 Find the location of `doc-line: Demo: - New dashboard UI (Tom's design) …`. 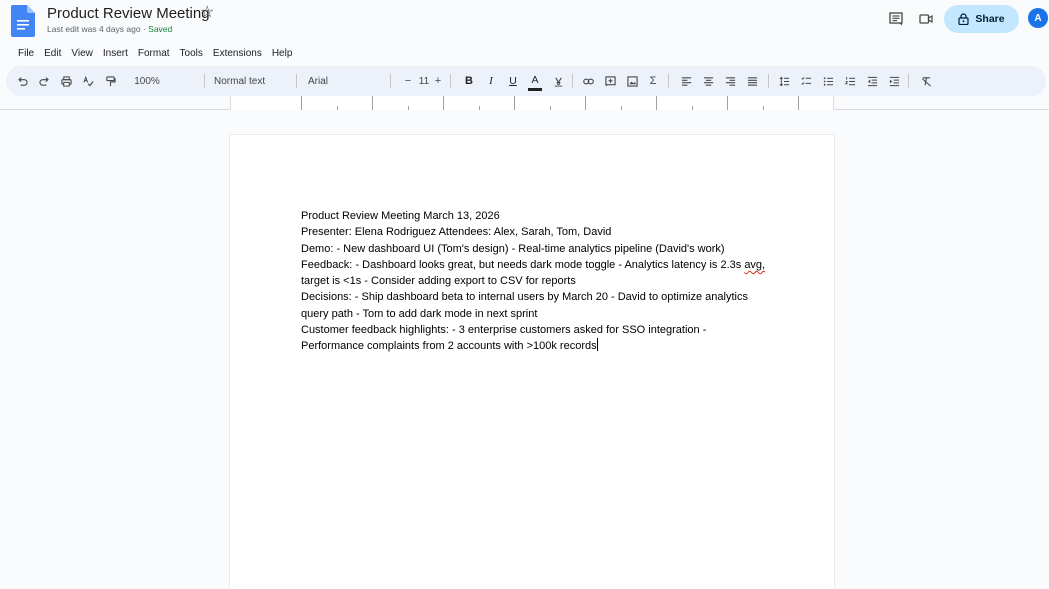

doc-line: Demo: - New dashboard UI (Tom's design) … is located at coordinates (513, 248).